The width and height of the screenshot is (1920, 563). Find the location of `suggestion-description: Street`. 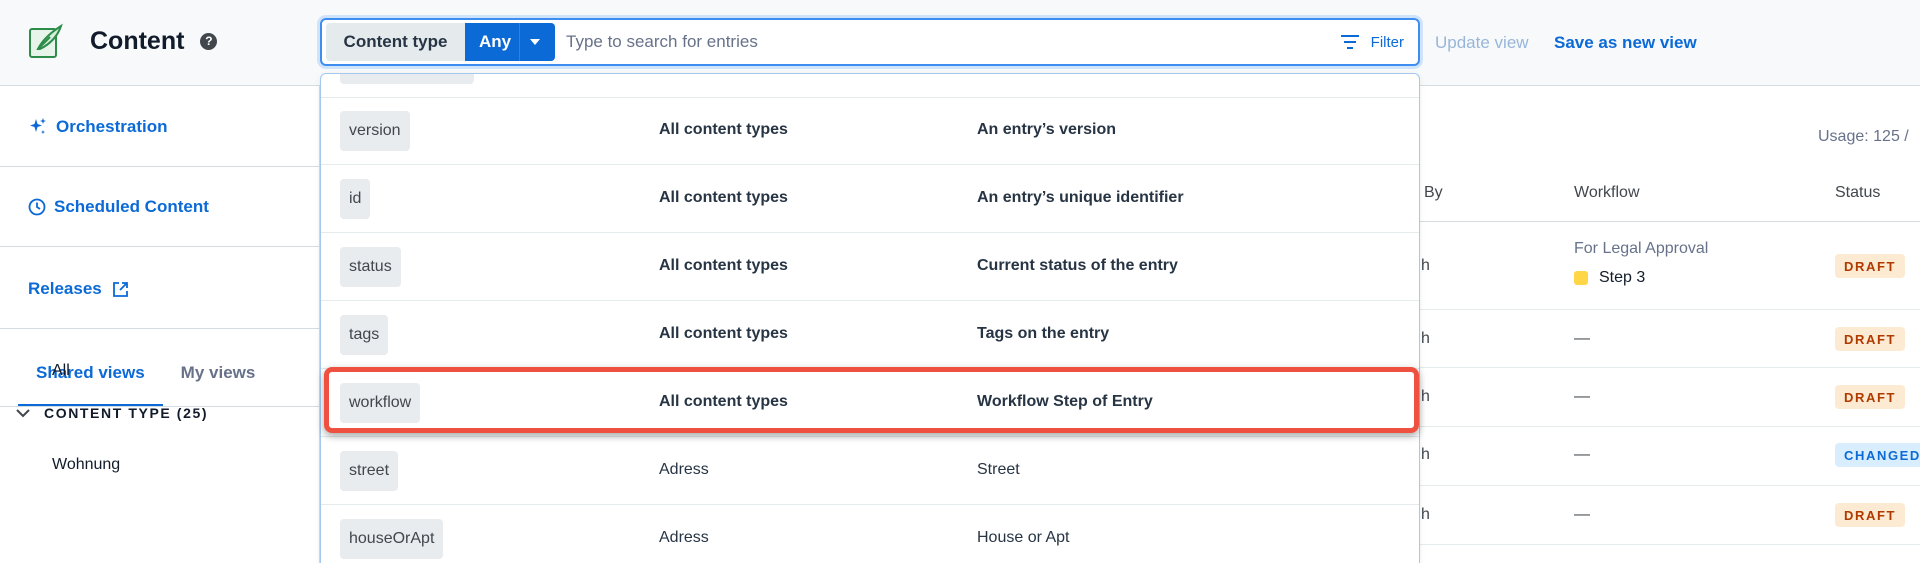

suggestion-description: Street is located at coordinates (998, 469).